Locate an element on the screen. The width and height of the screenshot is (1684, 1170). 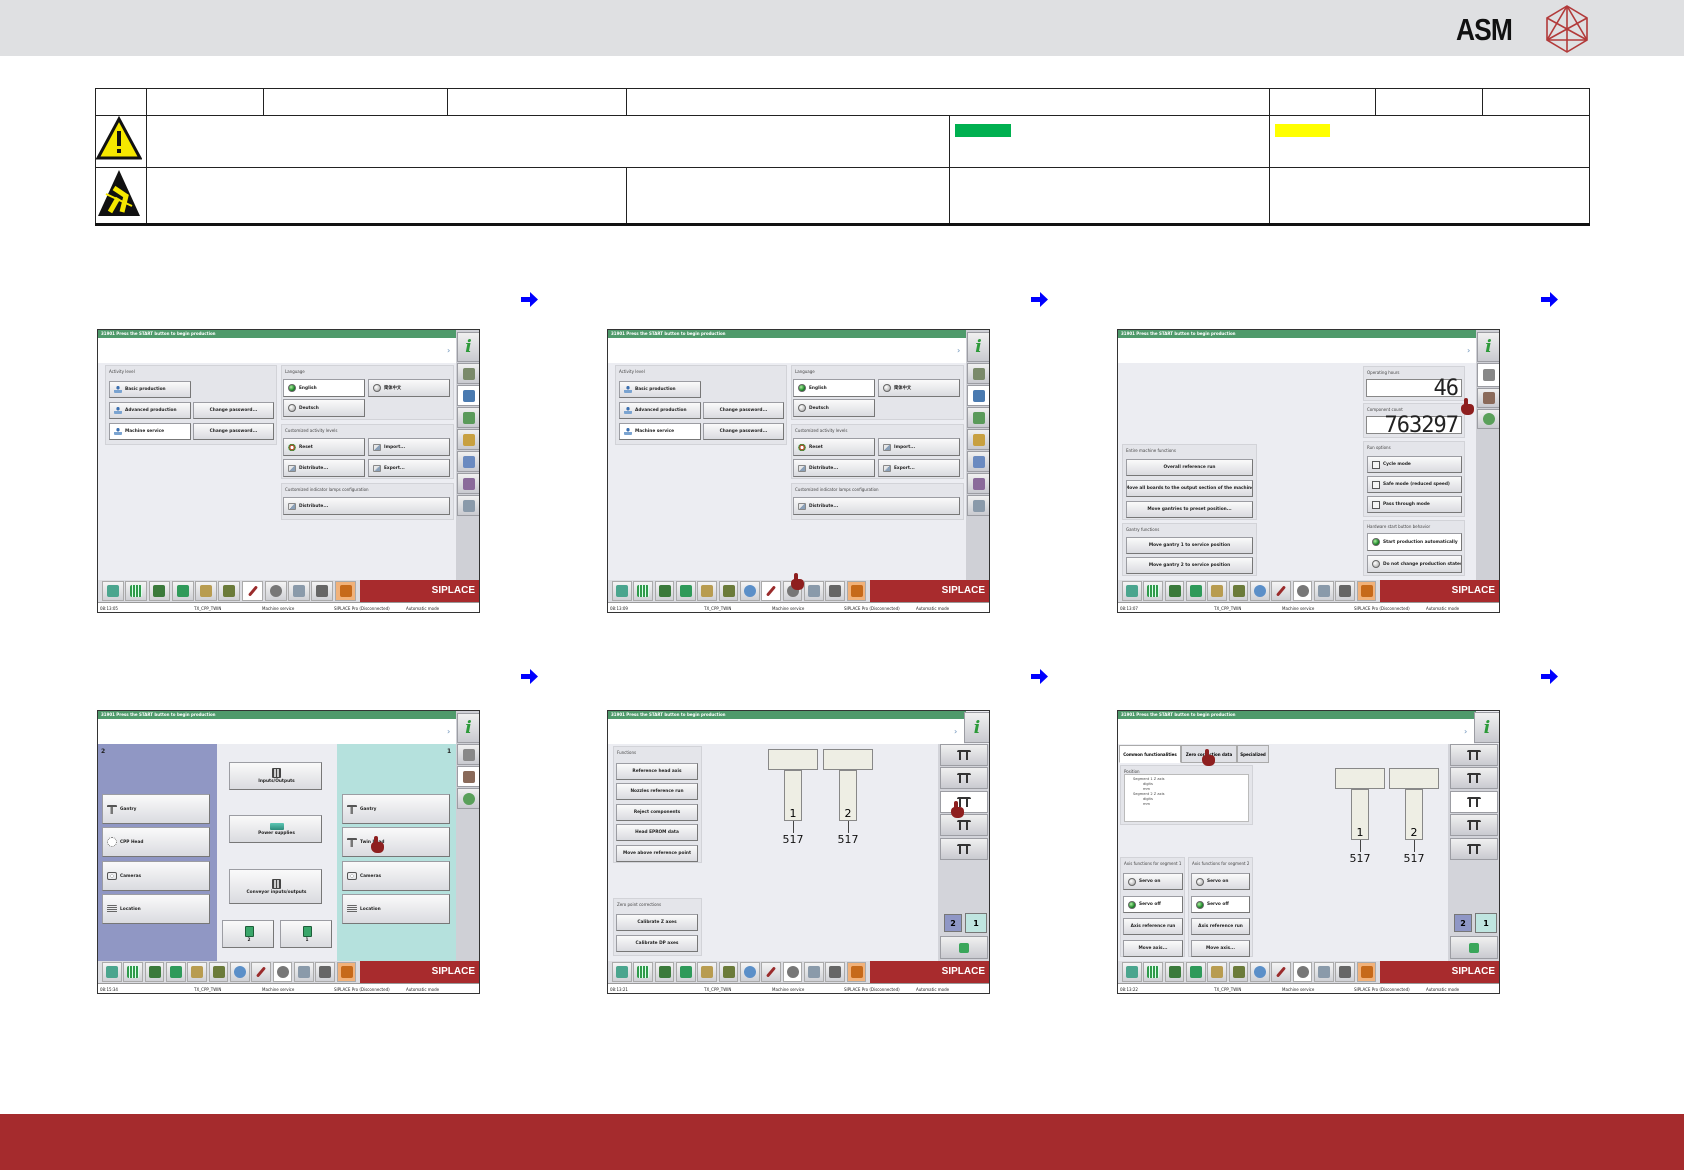
head-2-carrier is located at coordinates (1414, 778).